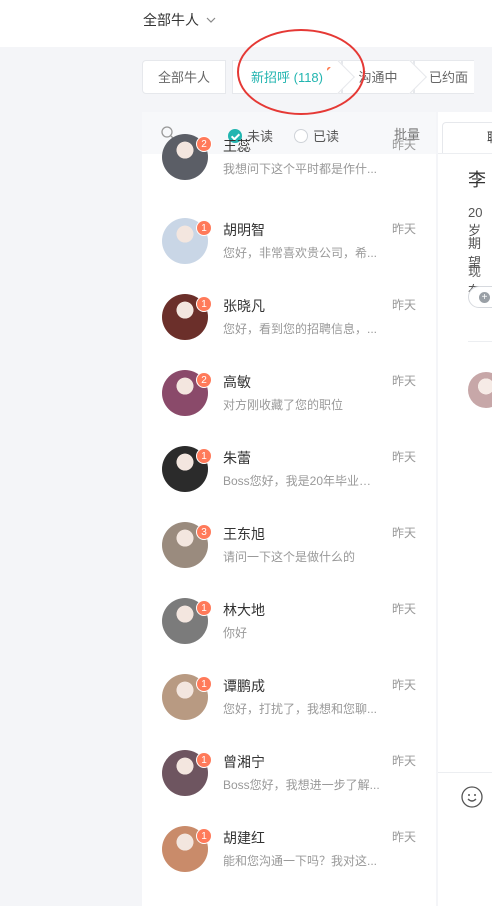 This screenshot has width=492, height=906. I want to click on step-new-greetings: 新招呼 (118), so click(293, 77).